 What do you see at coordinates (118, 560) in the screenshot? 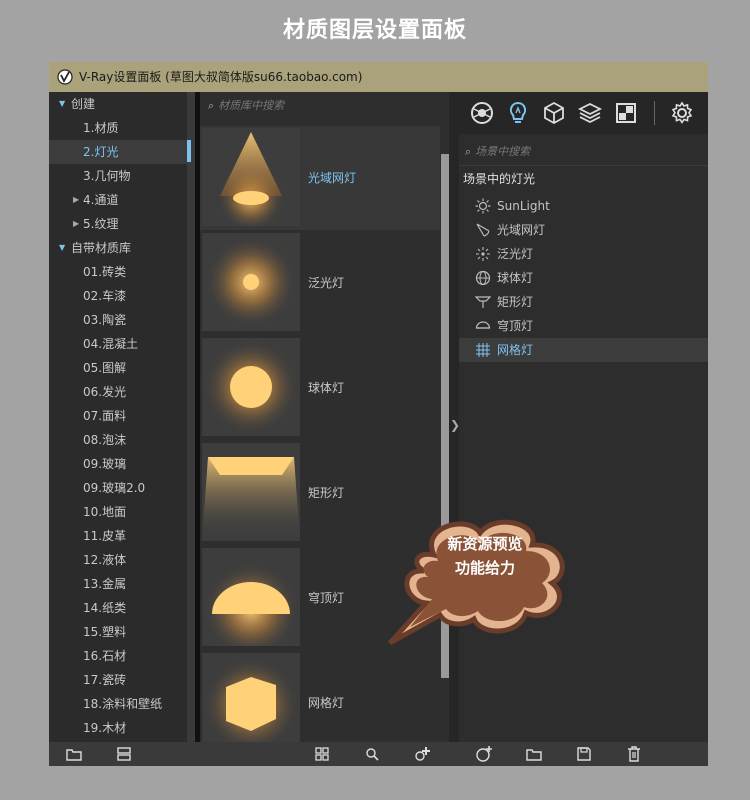
I see `tree-item: 12.液体` at bounding box center [118, 560].